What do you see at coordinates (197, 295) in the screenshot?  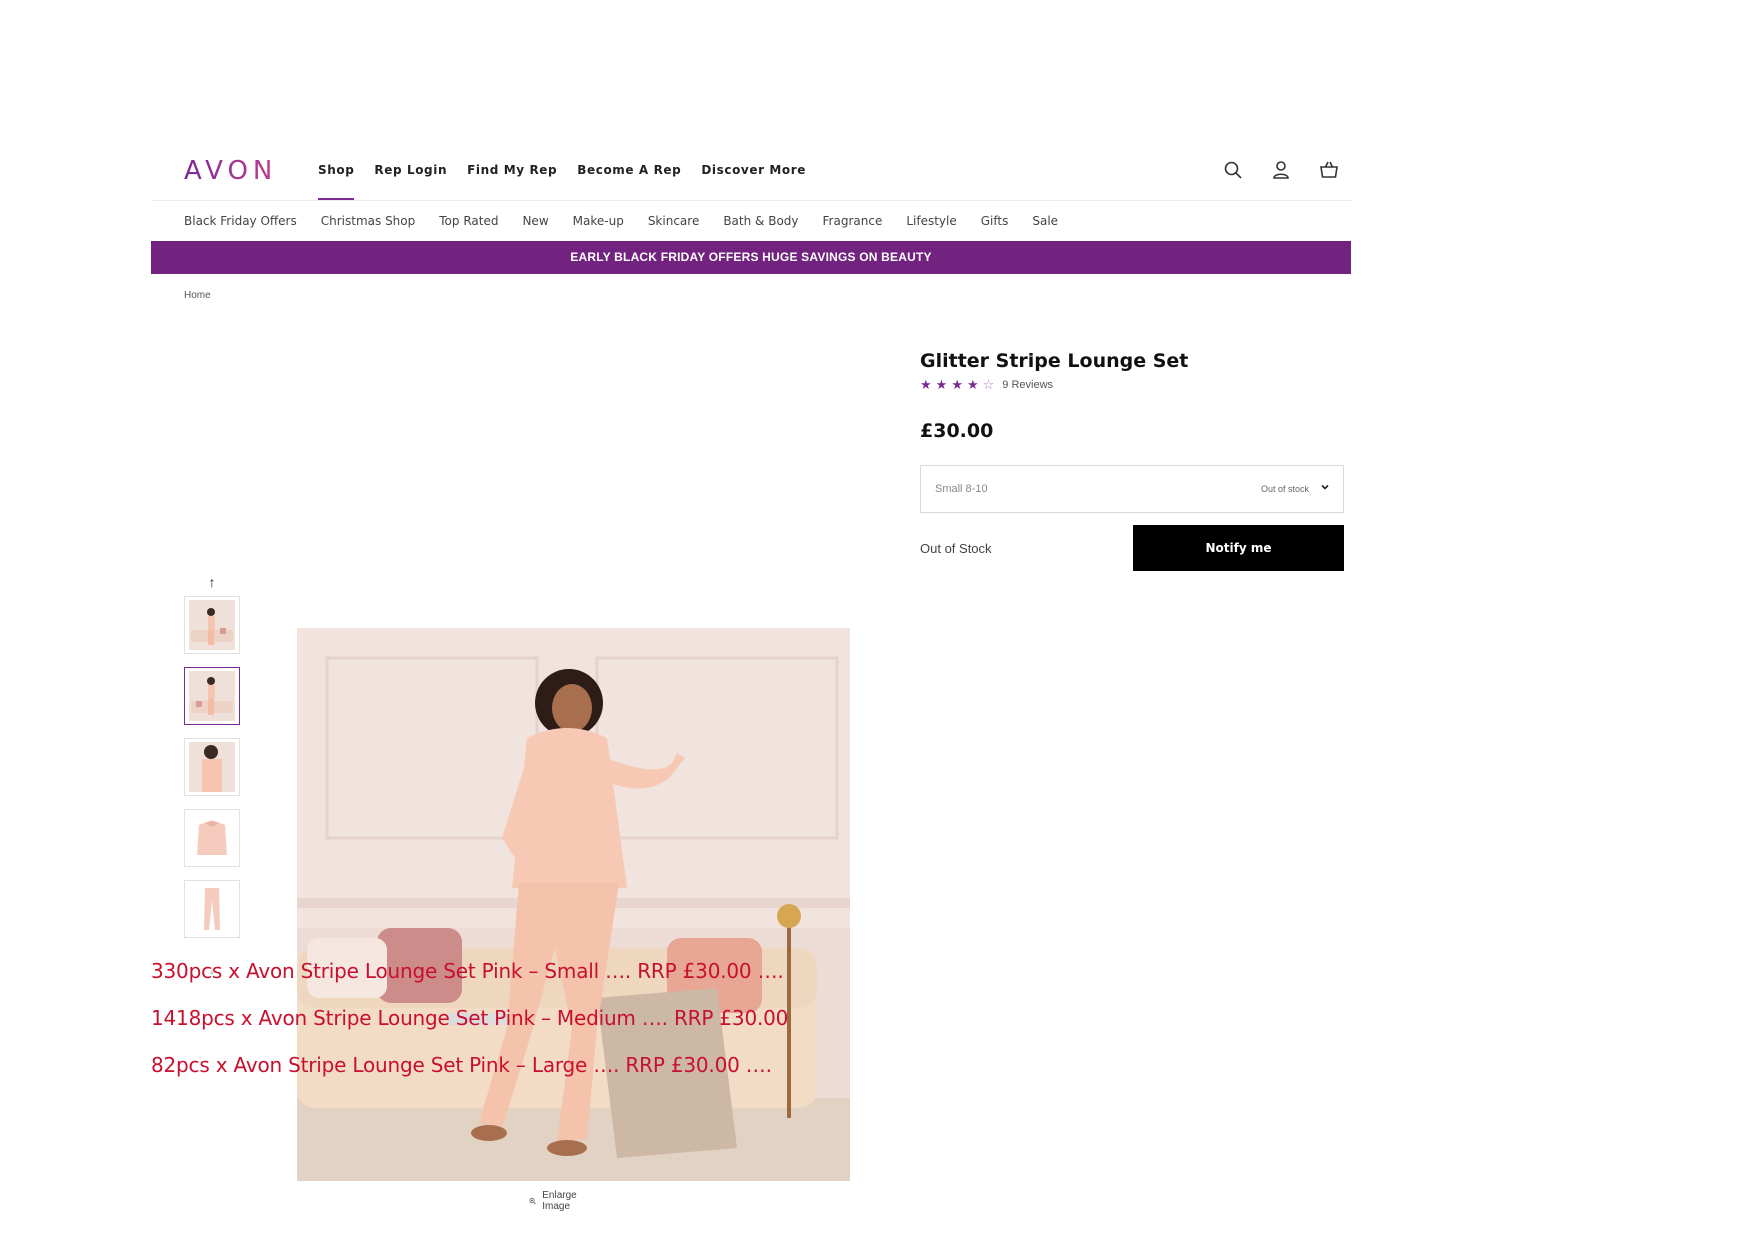 I see `breadcrumb: Home` at bounding box center [197, 295].